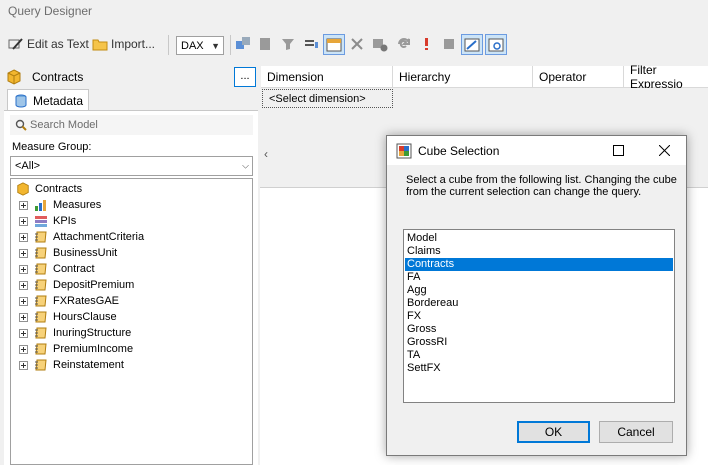  Describe the element at coordinates (129, 77) in the screenshot. I see `cube-selector-row: Contracts` at that location.